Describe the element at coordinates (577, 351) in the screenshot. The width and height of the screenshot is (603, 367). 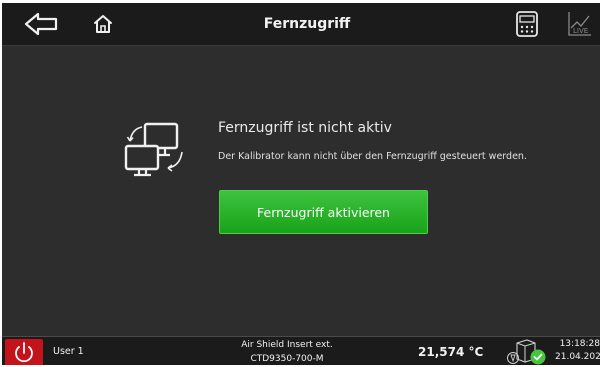
I see `datetime: 13:18:28 21.04.2022` at that location.